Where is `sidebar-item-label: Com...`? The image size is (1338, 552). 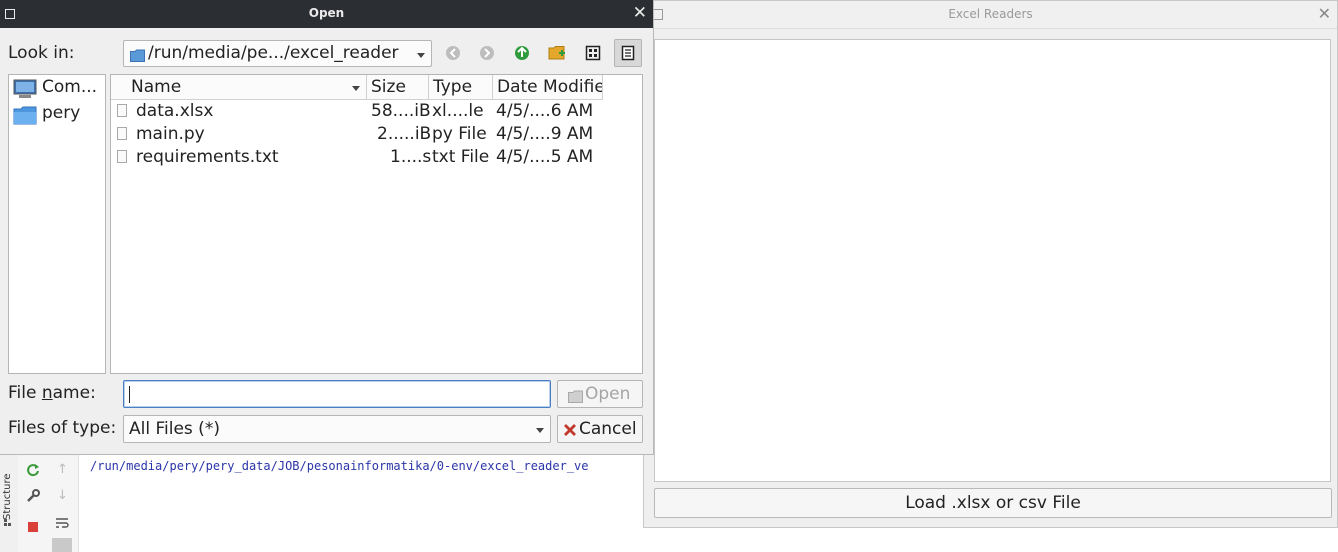
sidebar-item-label: Com... is located at coordinates (70, 87).